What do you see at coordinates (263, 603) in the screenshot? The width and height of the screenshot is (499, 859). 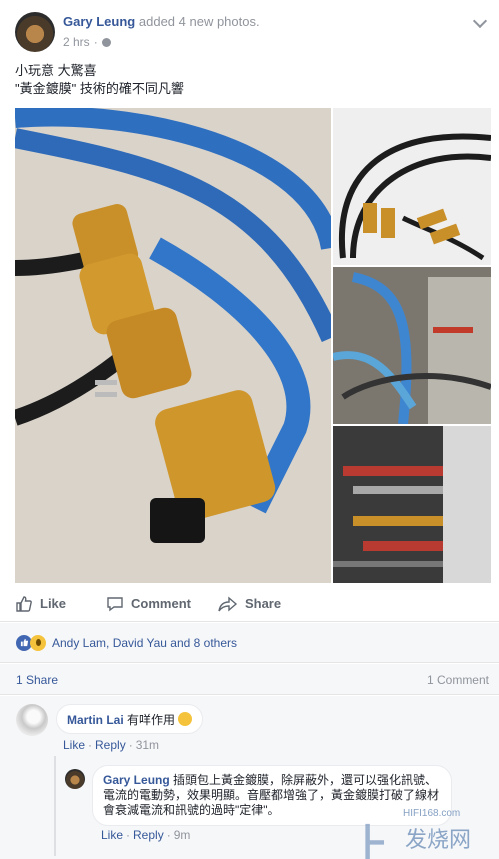 I see `share-label: Share` at bounding box center [263, 603].